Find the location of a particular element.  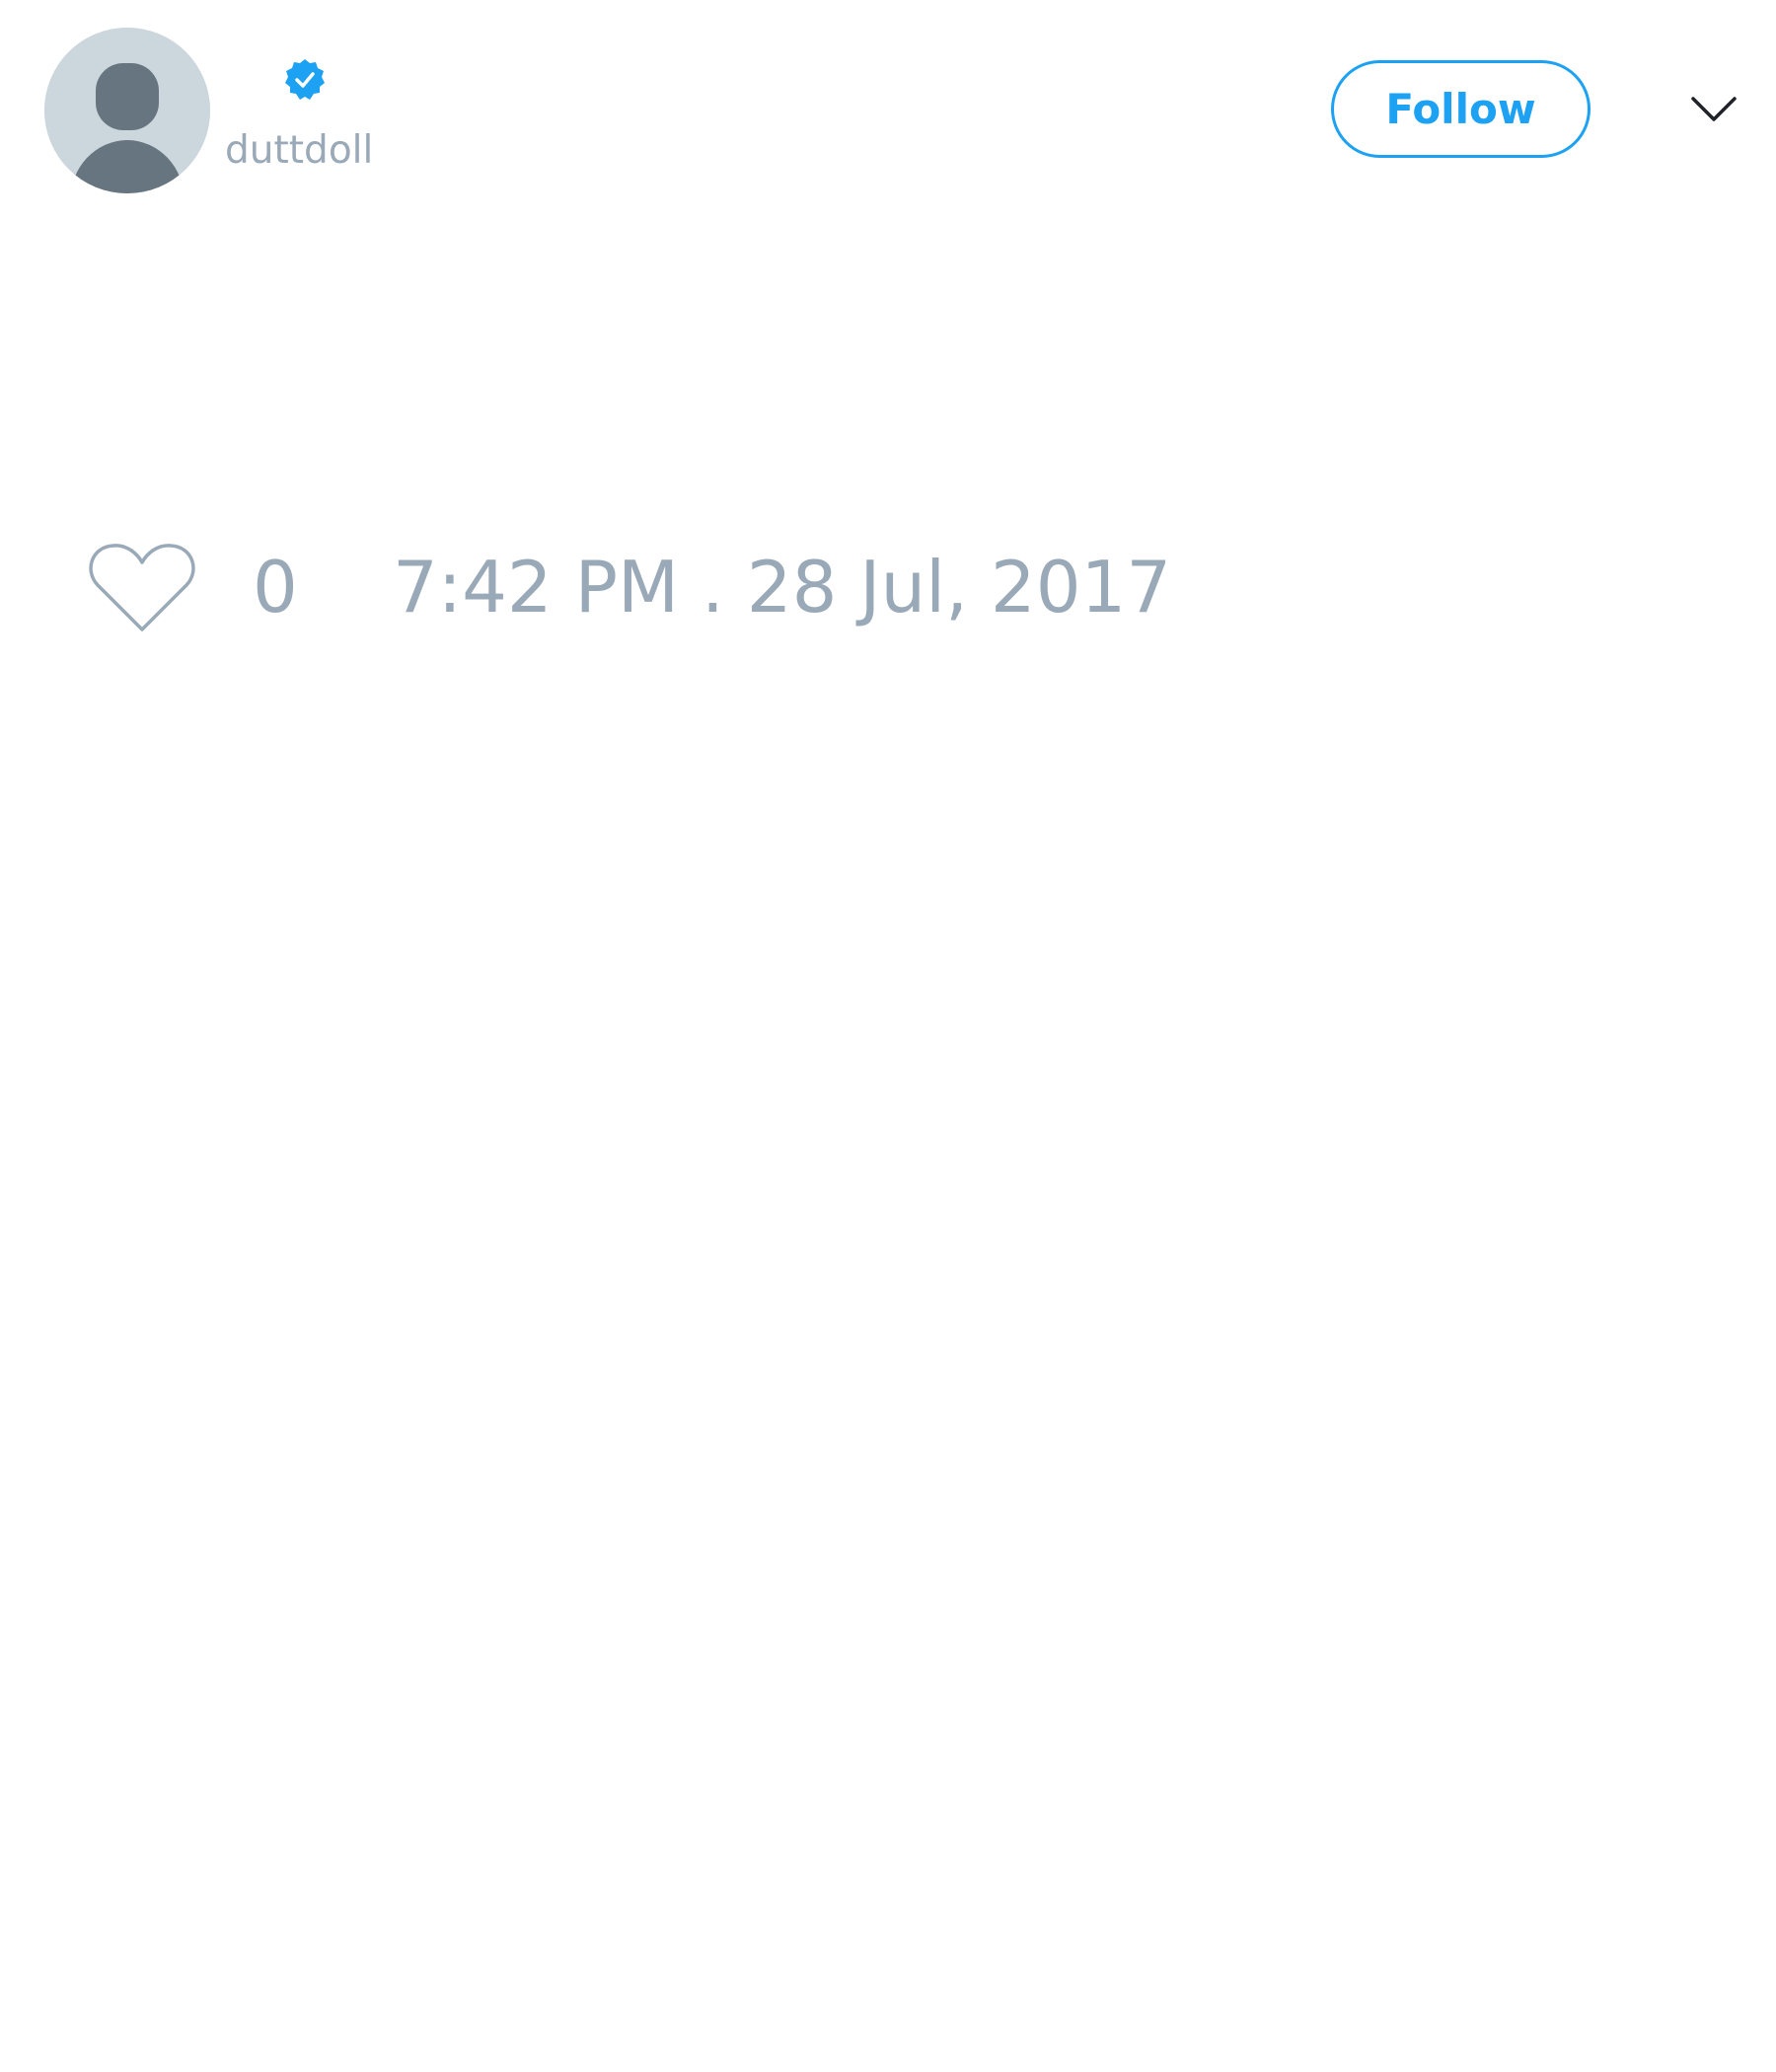

tweet-timestamp: 7:42 PM . 28 Jul, 2017 is located at coordinates (782, 588).